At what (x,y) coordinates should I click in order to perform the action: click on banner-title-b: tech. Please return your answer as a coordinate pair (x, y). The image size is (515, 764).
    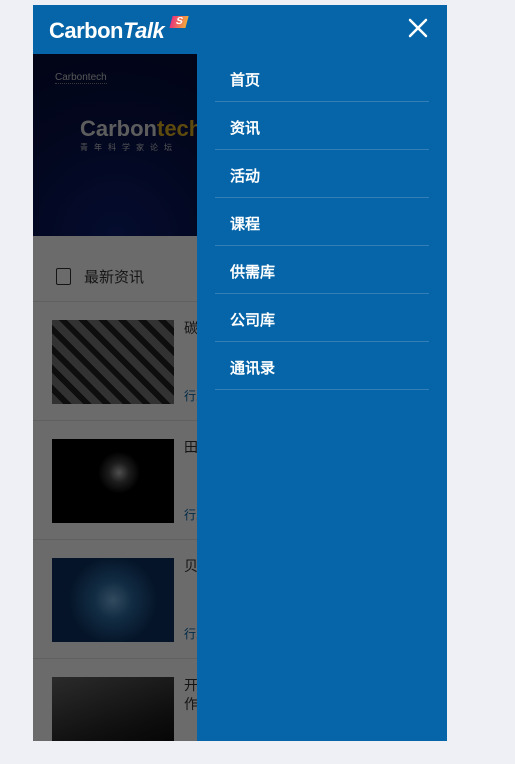
    Looking at the image, I should click on (180, 128).